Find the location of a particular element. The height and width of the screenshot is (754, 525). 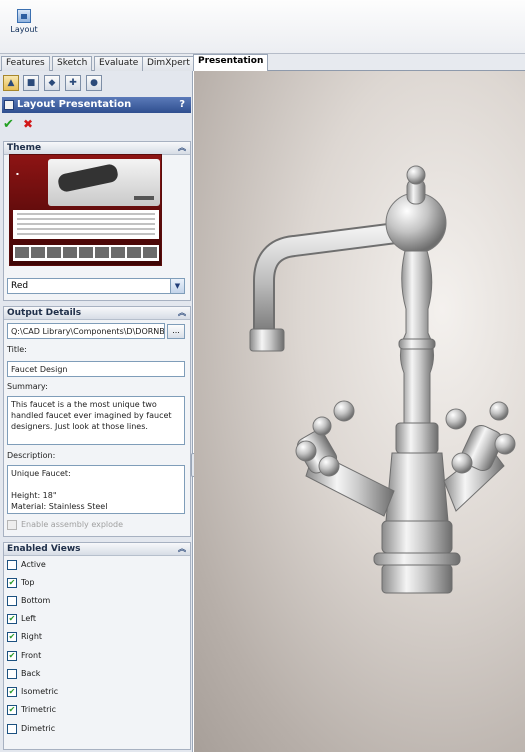

view-checkbox-active: Active is located at coordinates (26, 566).